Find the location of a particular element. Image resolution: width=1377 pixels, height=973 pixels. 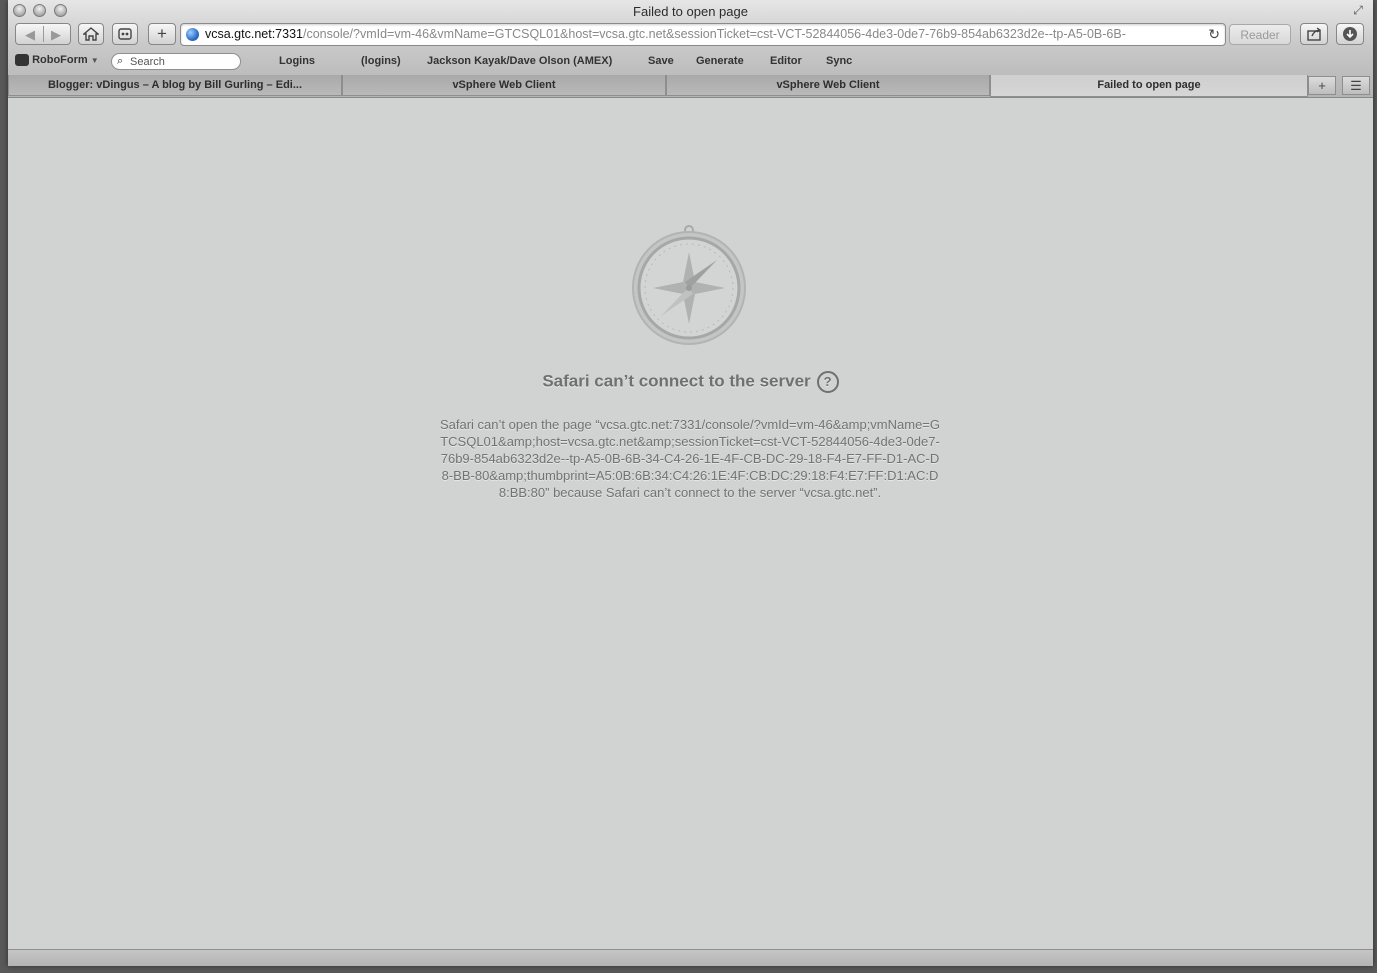

downloads-button is located at coordinates (1350, 34).